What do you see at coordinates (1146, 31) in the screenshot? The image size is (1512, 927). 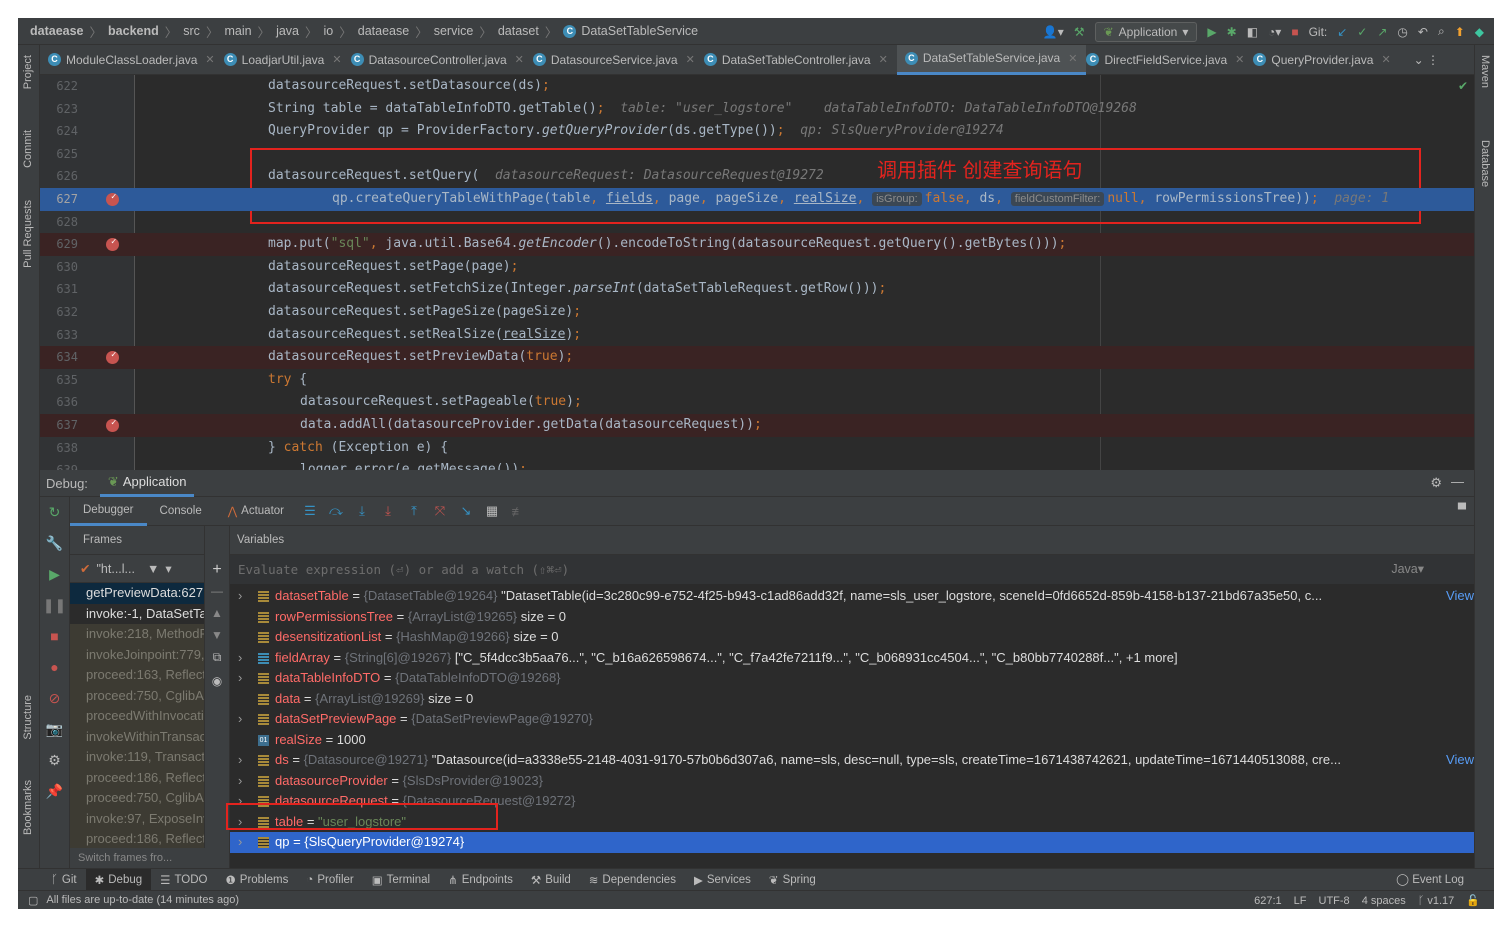 I see `run-configuration-select: ❦ Application ▾` at bounding box center [1146, 31].